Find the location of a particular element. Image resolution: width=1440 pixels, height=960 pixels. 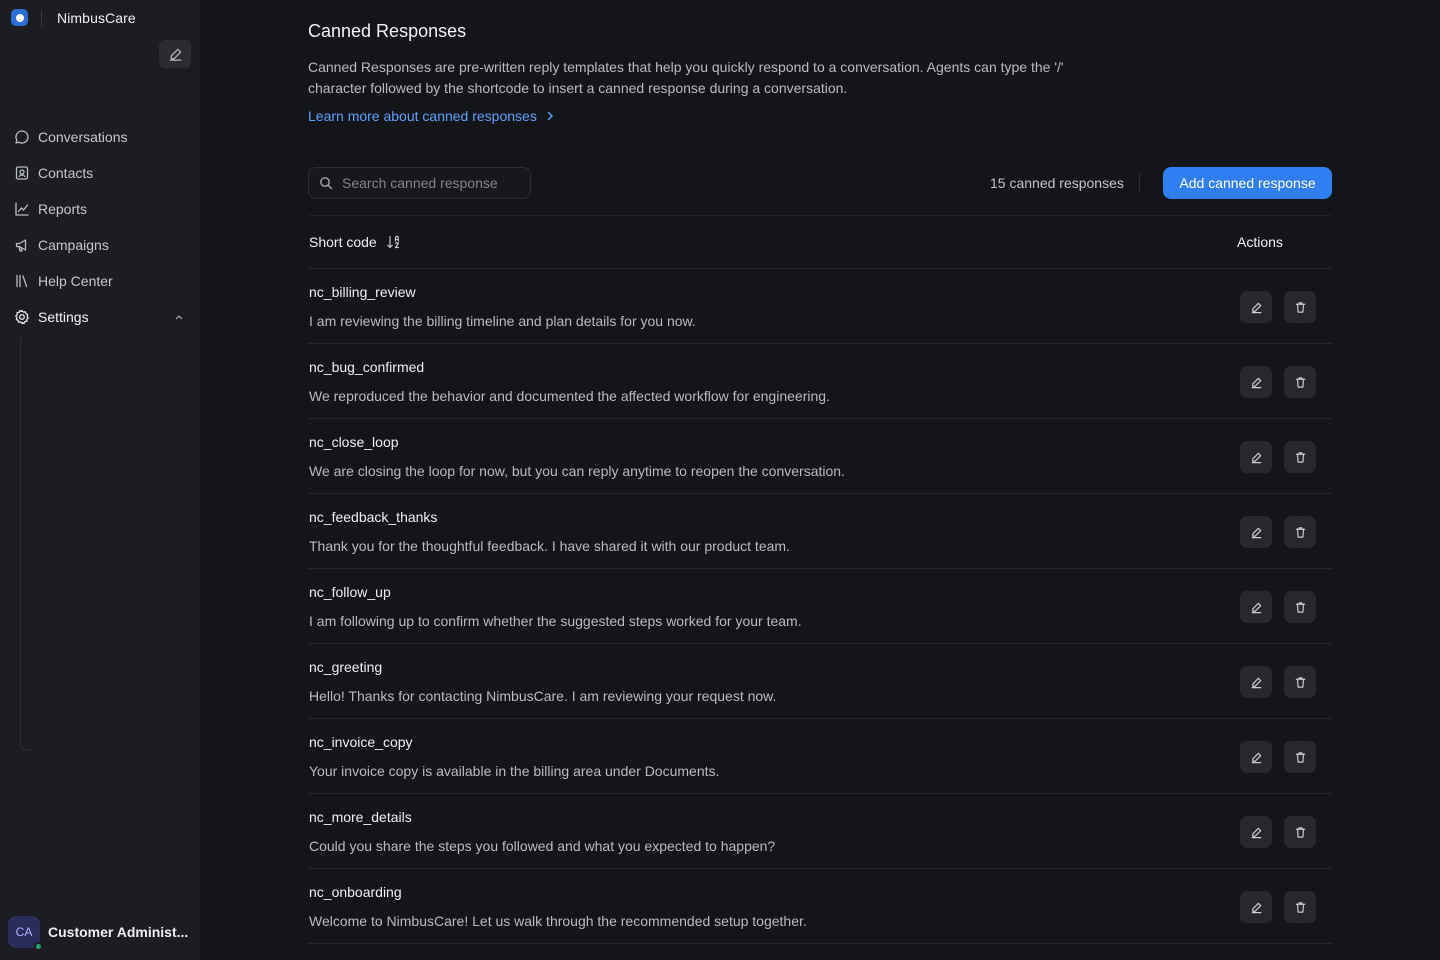

chevron-up-icon is located at coordinates (179, 317).